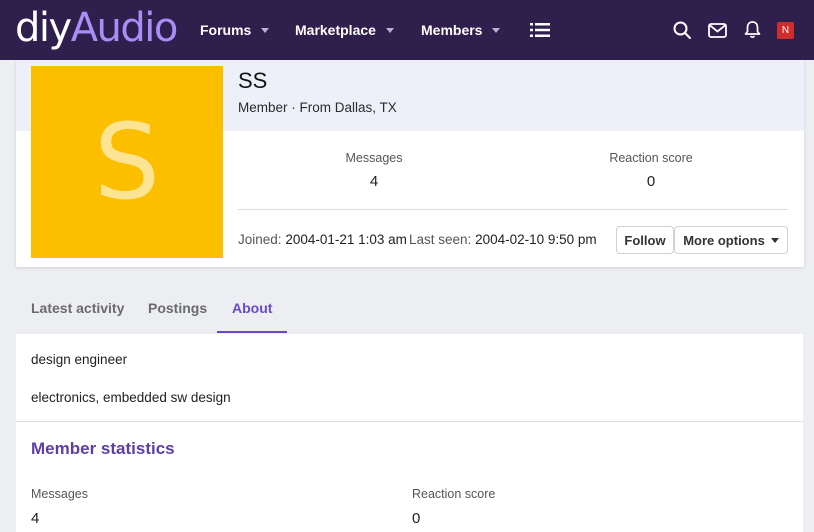  What do you see at coordinates (452, 30) in the screenshot?
I see `nav-members-label: Members` at bounding box center [452, 30].